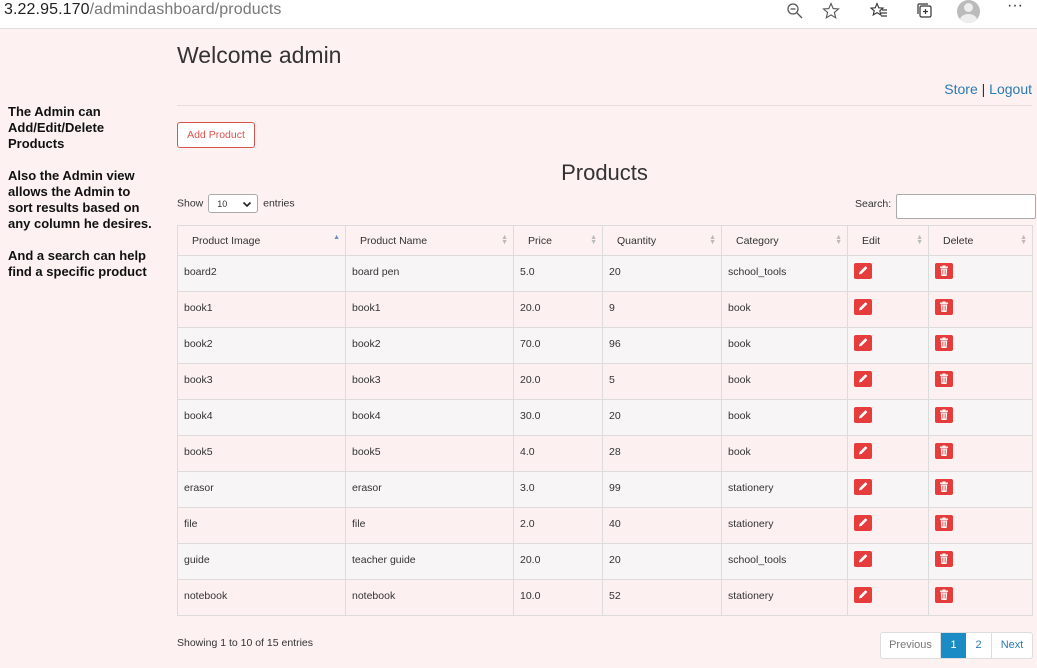  I want to click on search-input, so click(966, 206).